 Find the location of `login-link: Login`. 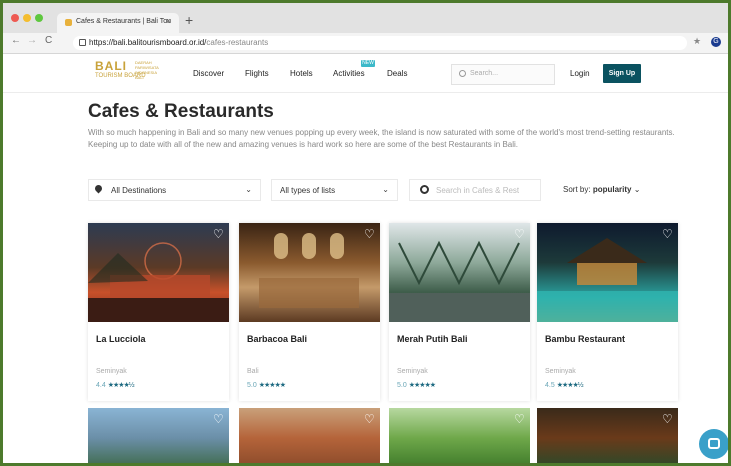

login-link: Login is located at coordinates (580, 73).